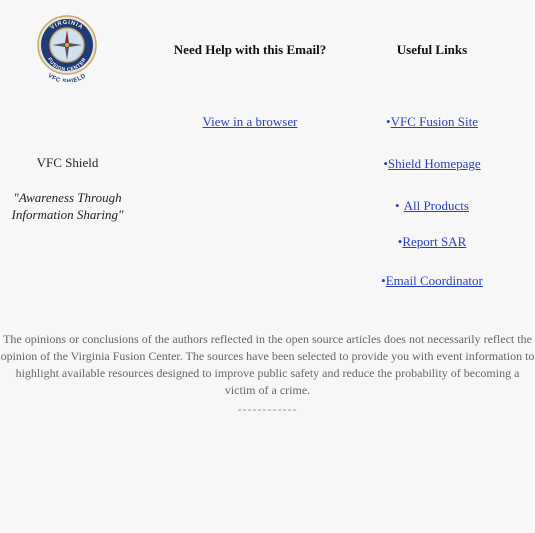 This screenshot has width=535, height=533. I want to click on link-item: •Email Coordinator, so click(432, 281).